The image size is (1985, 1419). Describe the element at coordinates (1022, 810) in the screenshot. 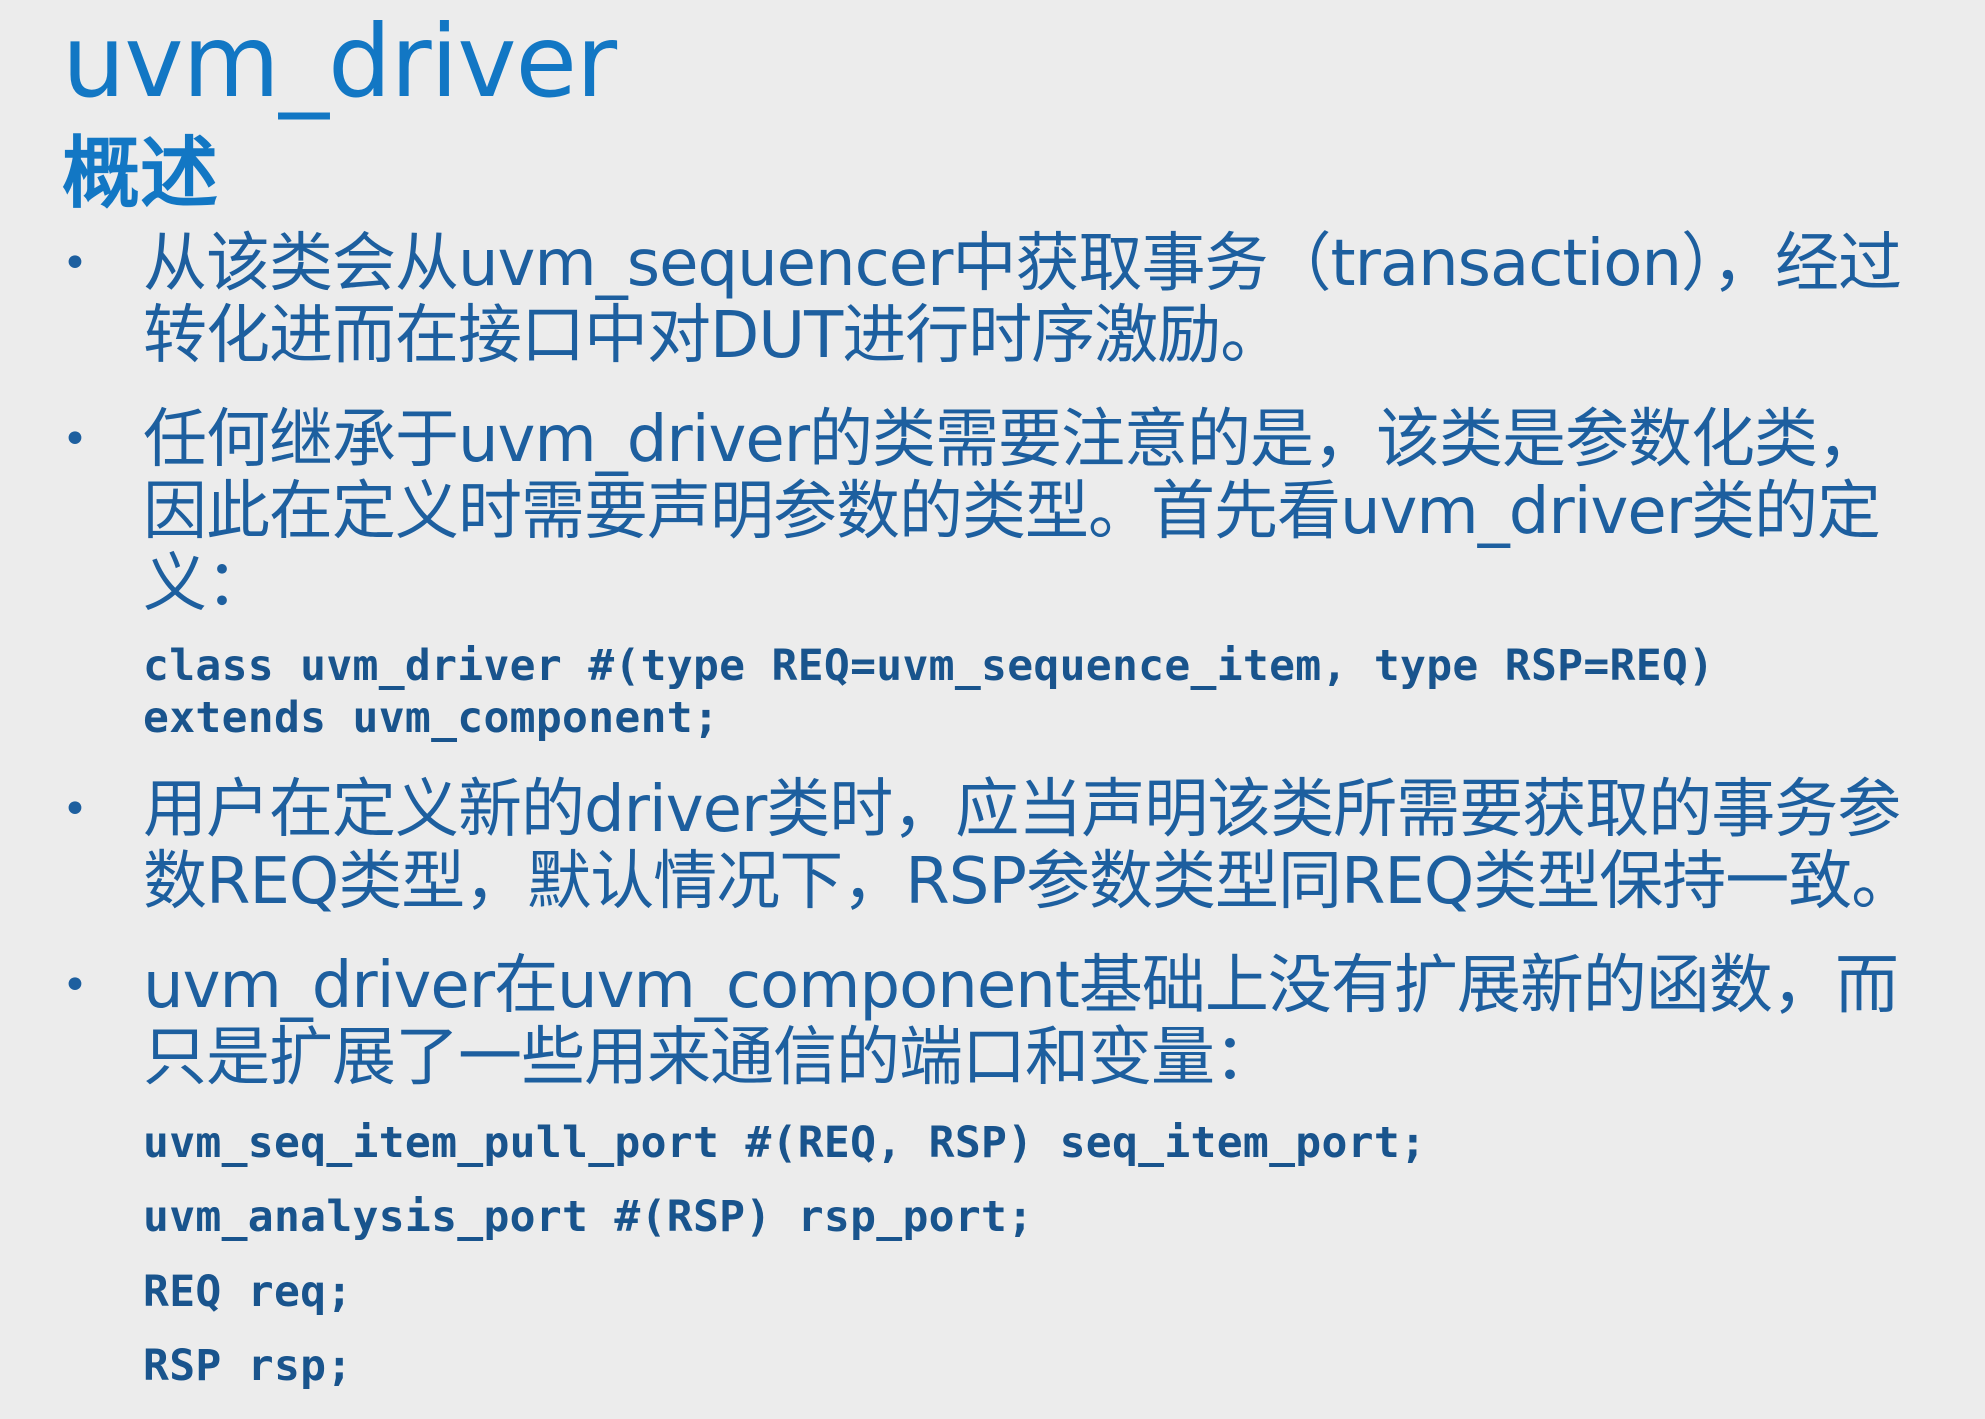

I see `bullet-3-line-1: 用户在定义新的driver类时，应当声明该类所需要获取的事务参` at that location.